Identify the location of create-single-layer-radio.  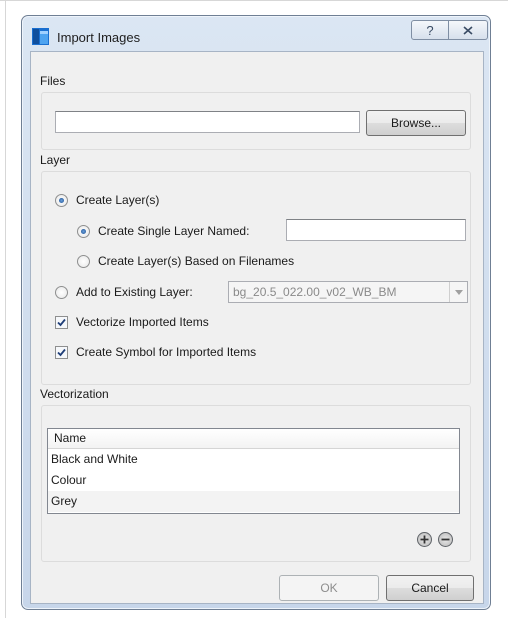
(83, 231).